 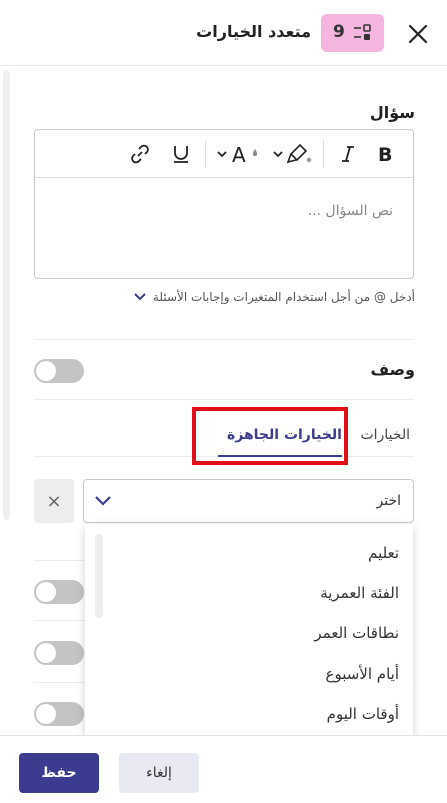 I want to click on svg-text: B, so click(x=385, y=154).